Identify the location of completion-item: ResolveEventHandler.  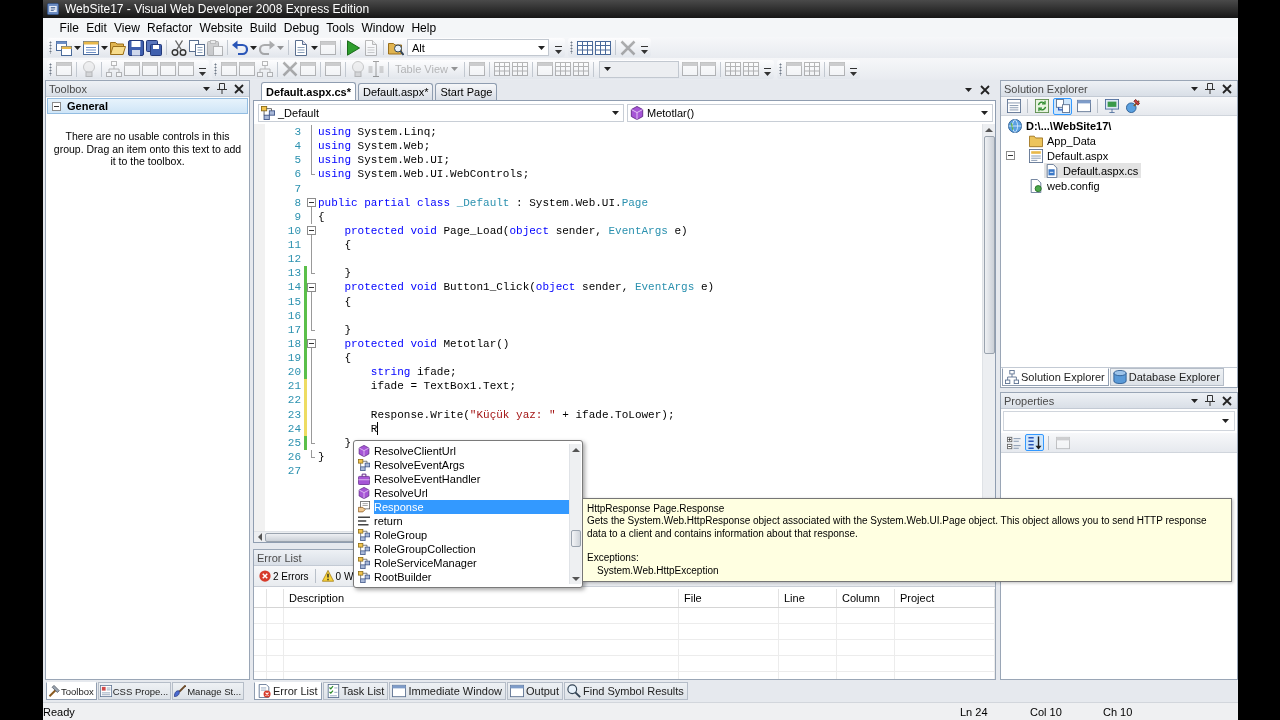
(463, 479).